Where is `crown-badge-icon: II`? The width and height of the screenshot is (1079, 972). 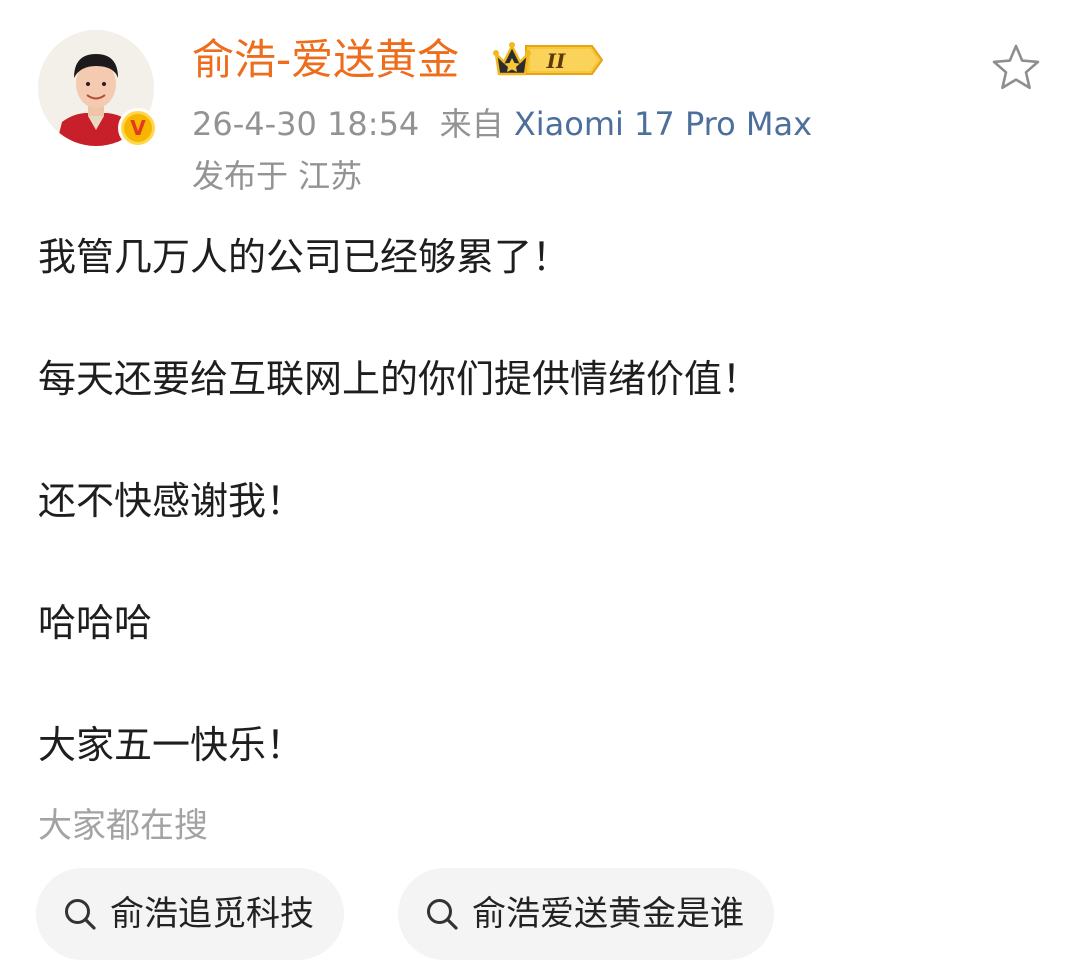
crown-badge-icon: II is located at coordinates (548, 60).